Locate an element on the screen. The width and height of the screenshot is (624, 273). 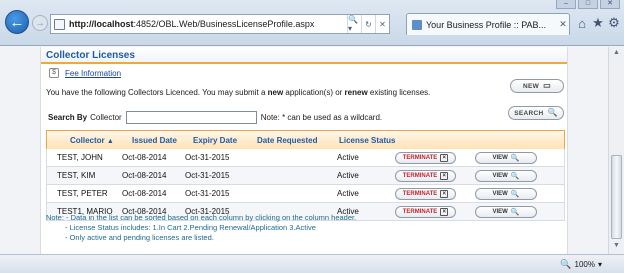
new-button: NEW ▭ is located at coordinates (537, 86).